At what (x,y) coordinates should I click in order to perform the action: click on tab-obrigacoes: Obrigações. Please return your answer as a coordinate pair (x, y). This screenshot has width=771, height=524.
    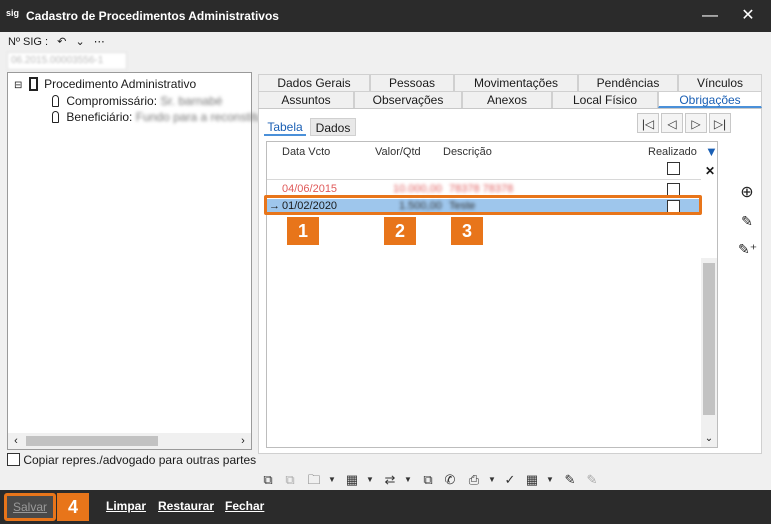
    Looking at the image, I should click on (710, 99).